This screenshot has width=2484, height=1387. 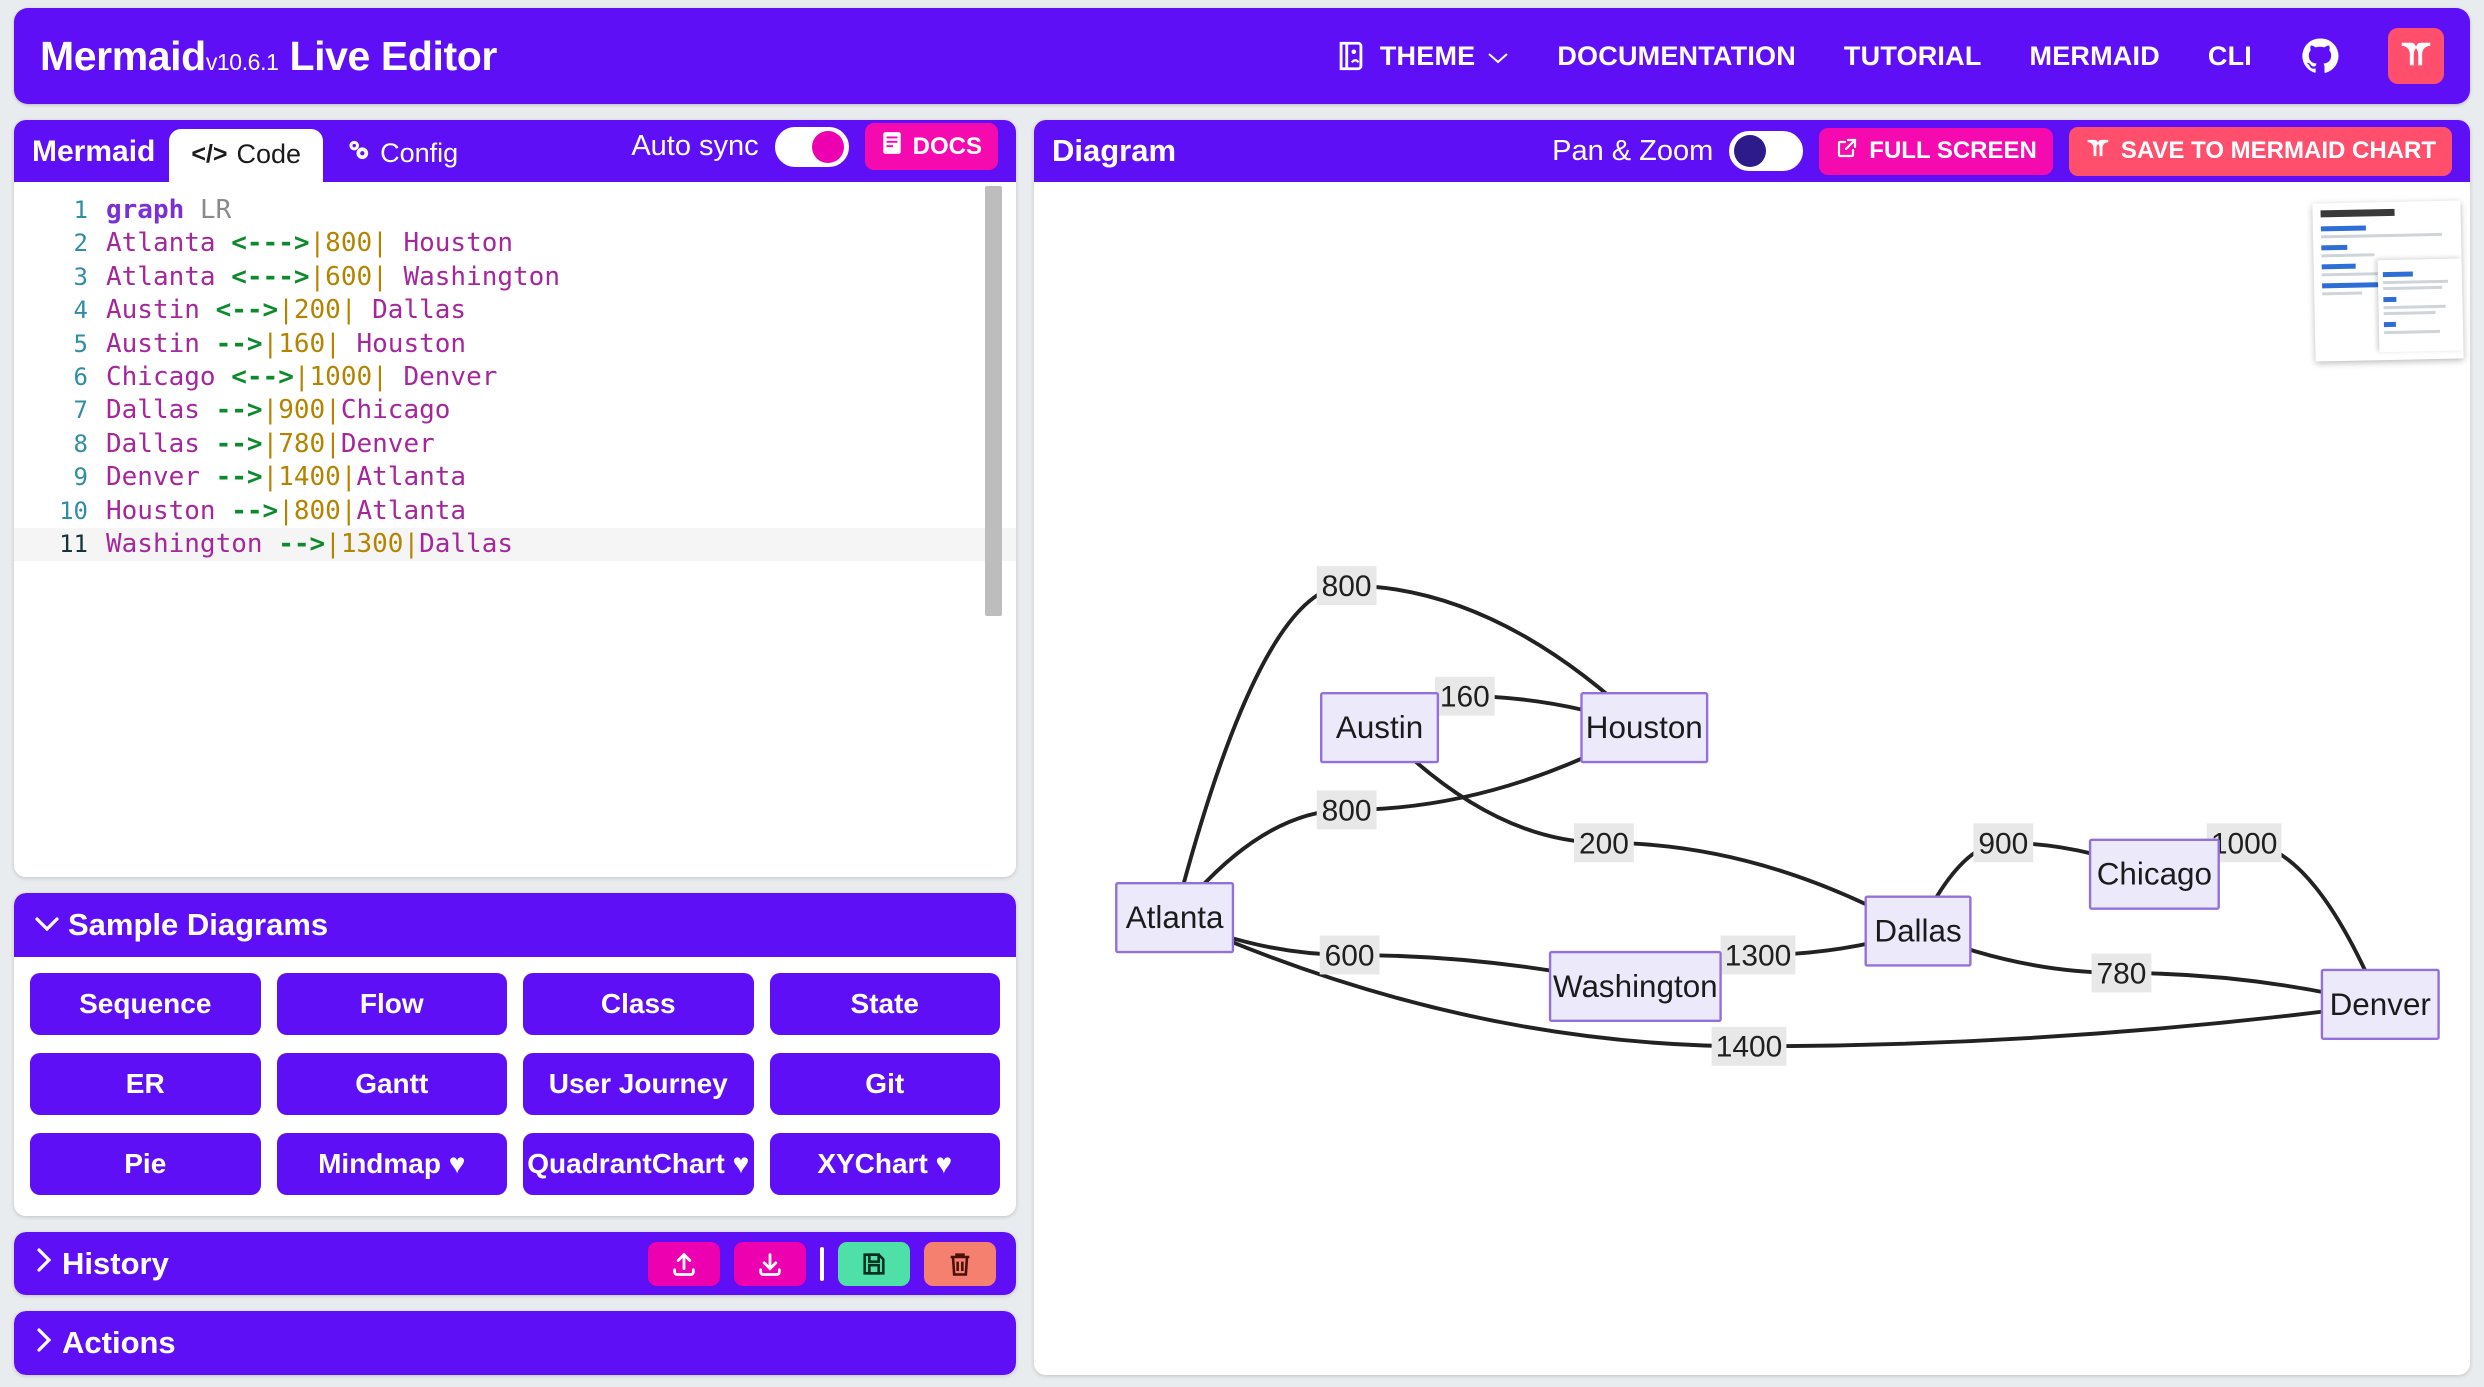 What do you see at coordinates (1749, 1047) in the screenshot?
I see `edge-label: 1400` at bounding box center [1749, 1047].